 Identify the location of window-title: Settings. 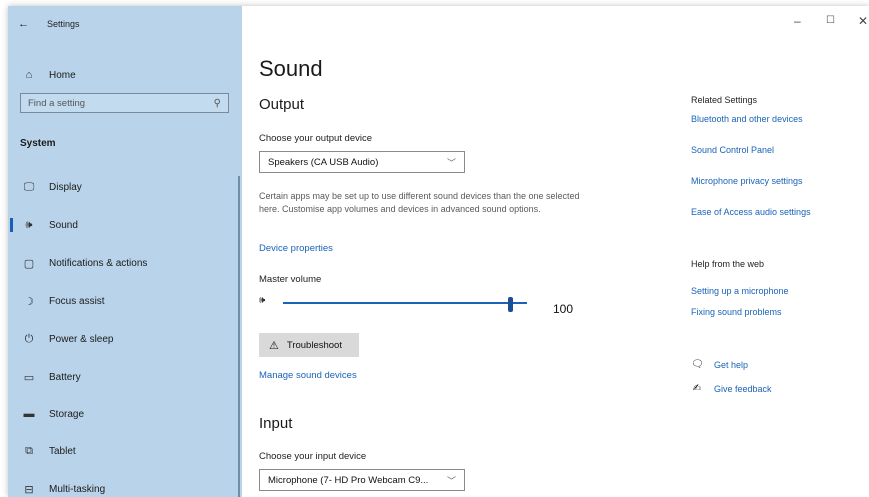
(63, 24).